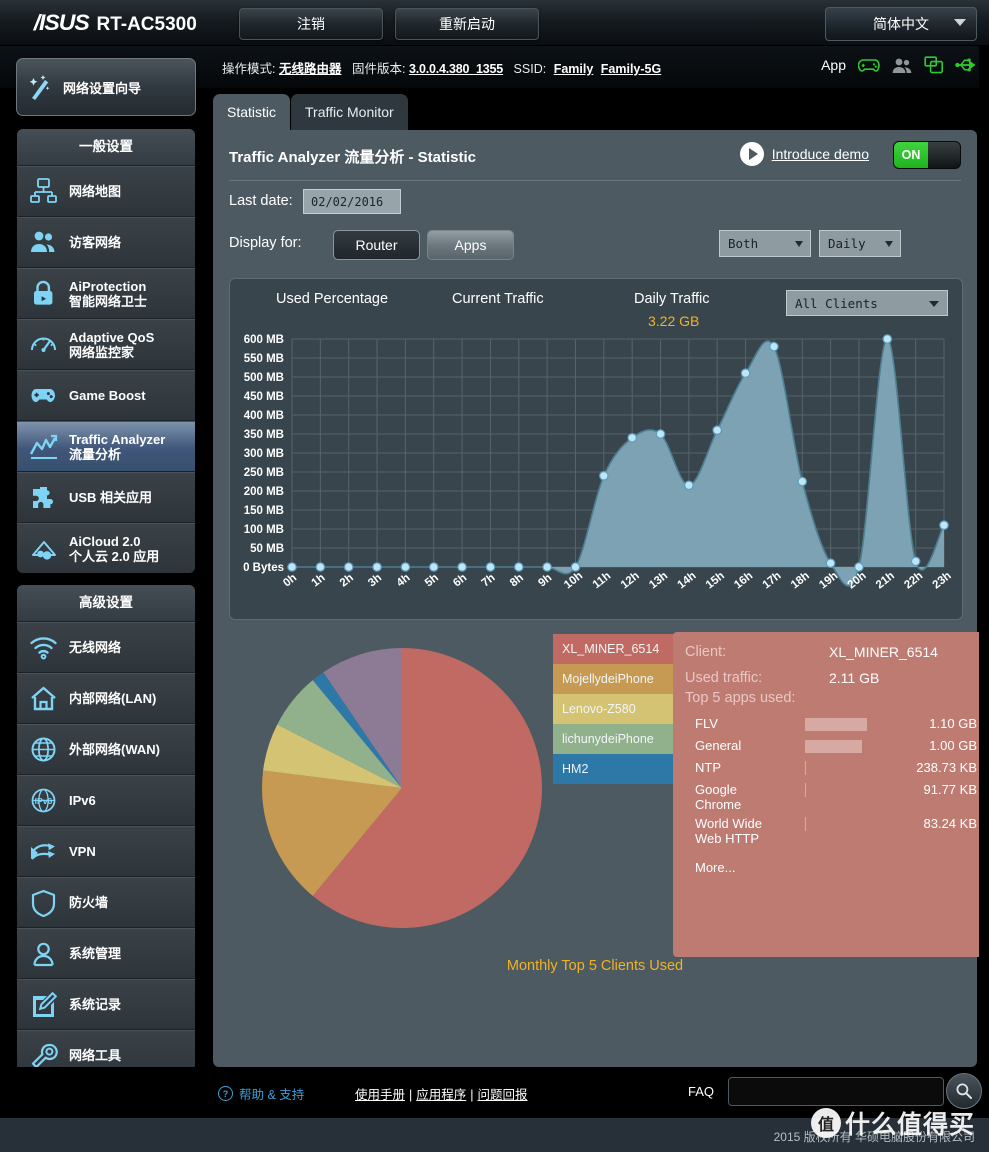  What do you see at coordinates (595, 966) in the screenshot?
I see `pie-caption: Monthly Top 5 Clients Used` at bounding box center [595, 966].